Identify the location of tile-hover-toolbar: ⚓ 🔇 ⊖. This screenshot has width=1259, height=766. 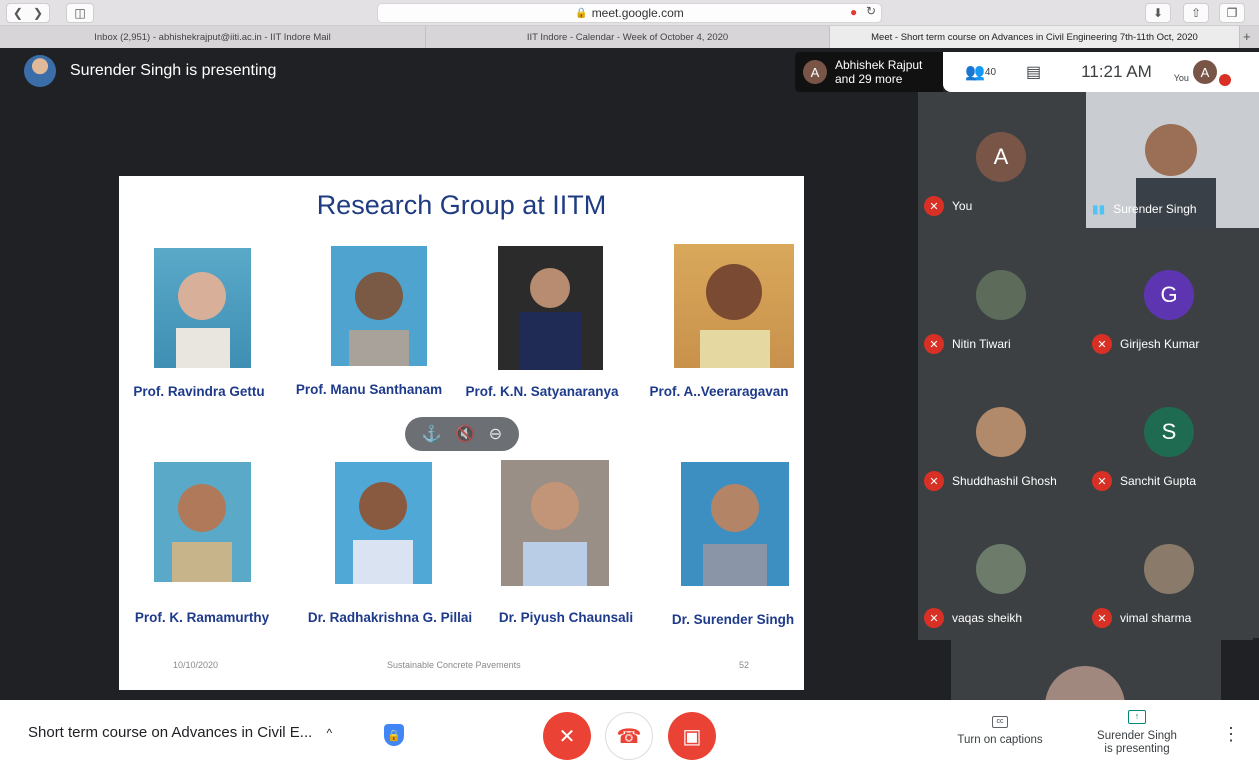
(462, 434).